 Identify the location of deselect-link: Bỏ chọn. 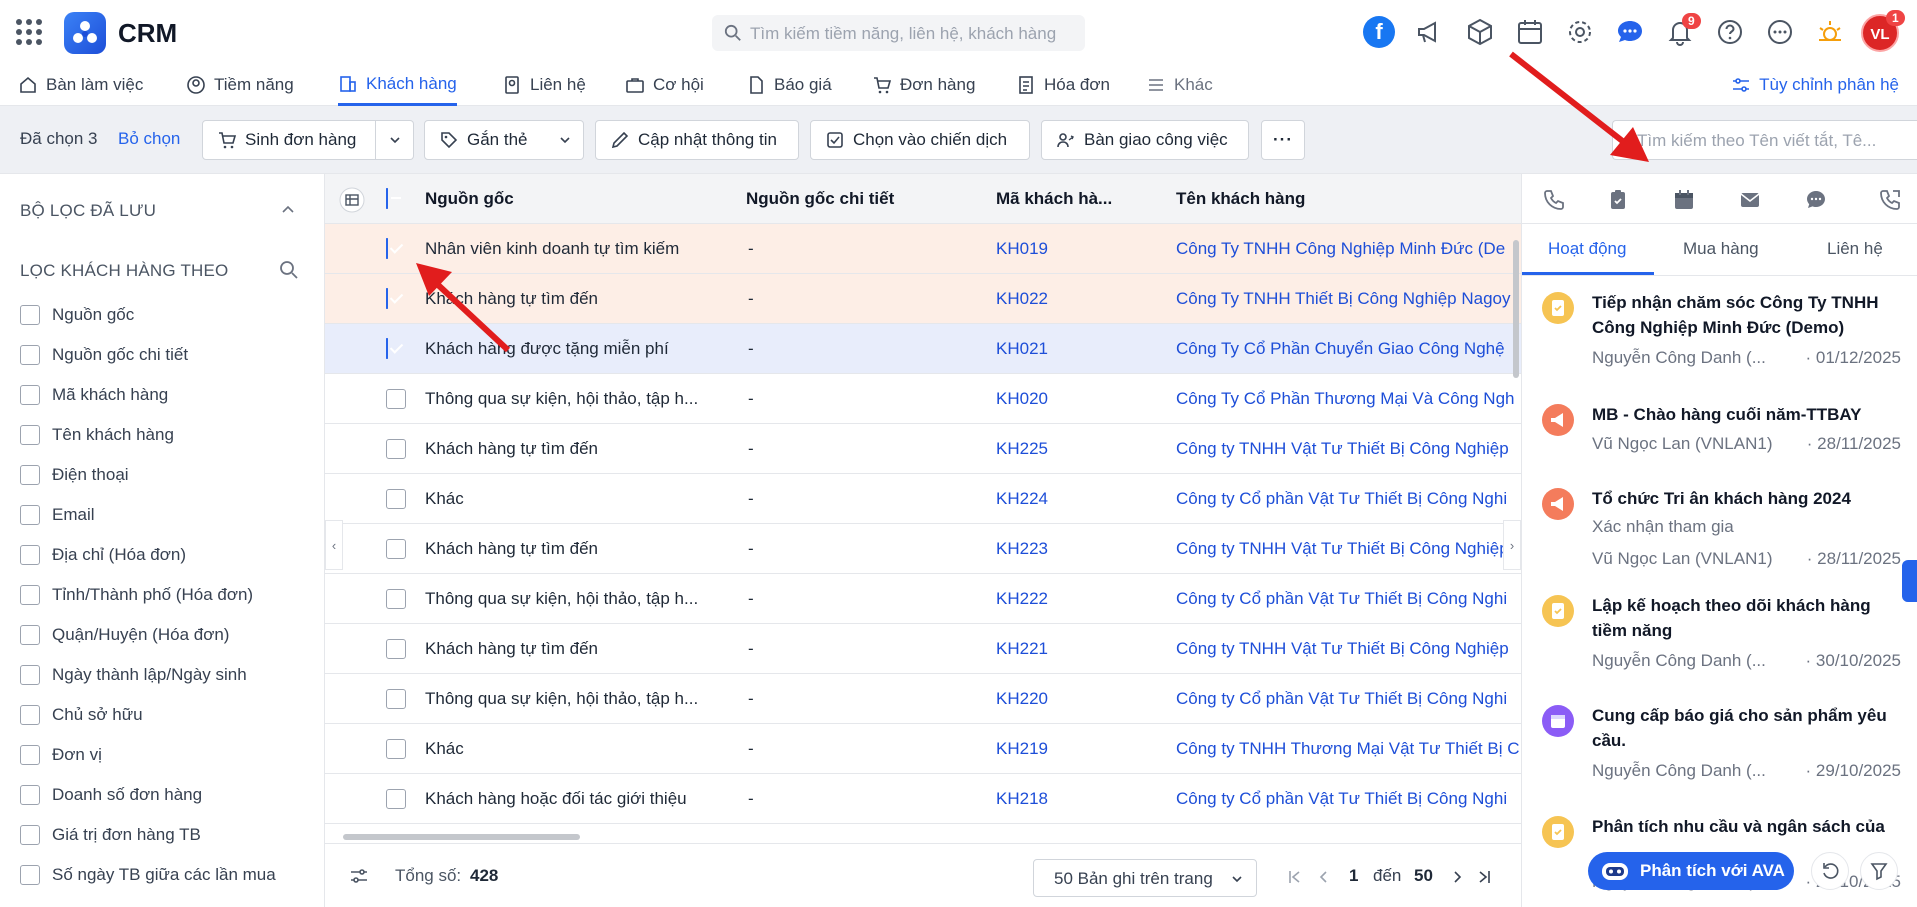
(149, 139).